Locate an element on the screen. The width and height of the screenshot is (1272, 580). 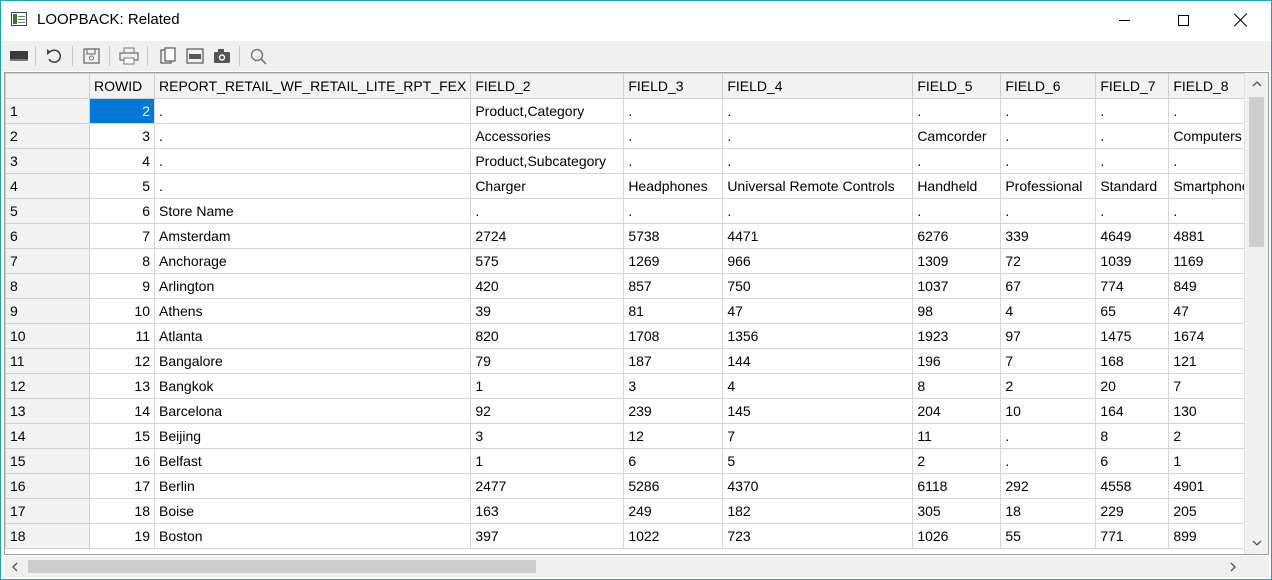
table-cell: 1039 is located at coordinates (1132, 261).